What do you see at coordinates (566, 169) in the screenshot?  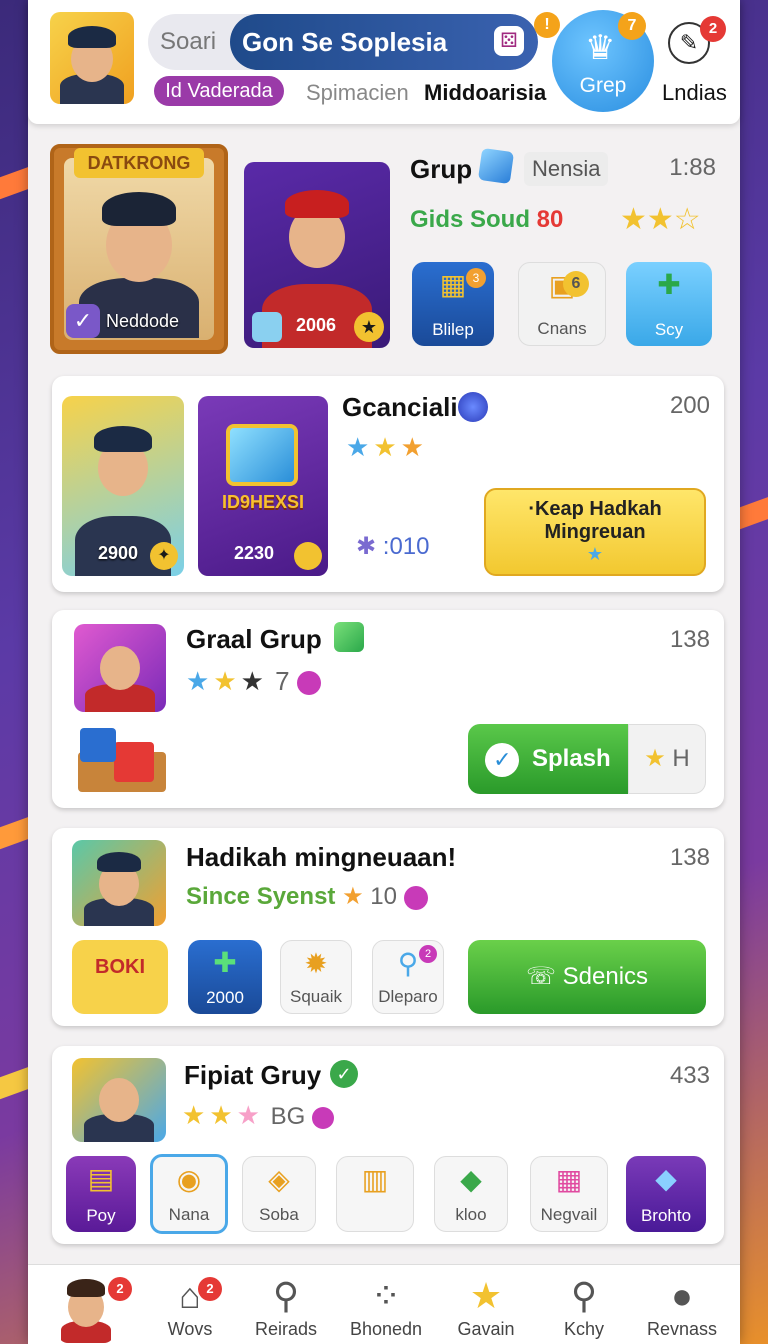 I see `hero-tag: Nensia` at bounding box center [566, 169].